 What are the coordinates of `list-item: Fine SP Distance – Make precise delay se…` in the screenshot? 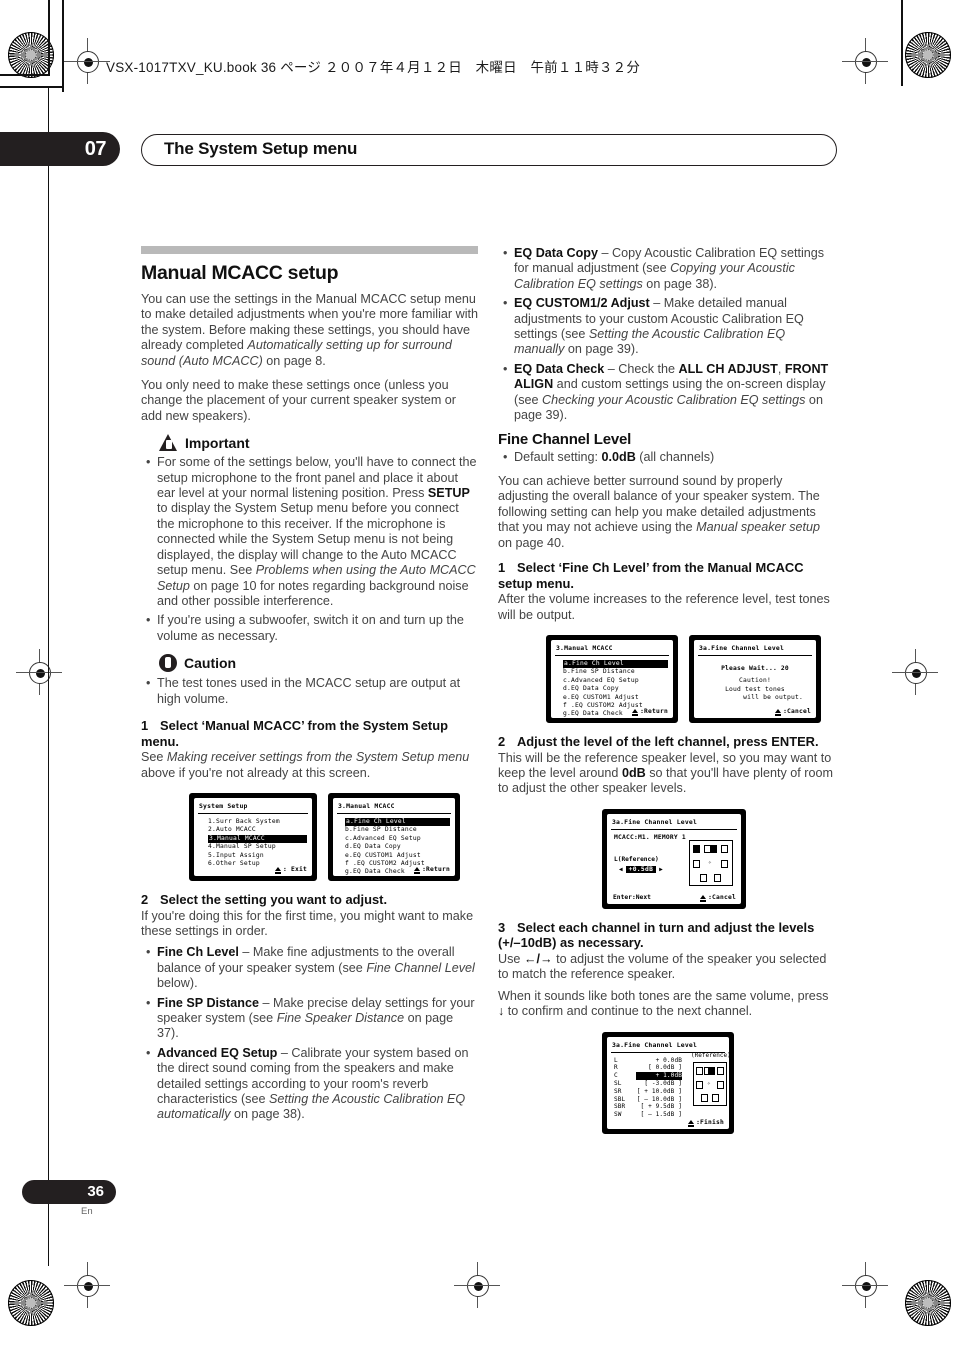 It's located at (312, 1019).